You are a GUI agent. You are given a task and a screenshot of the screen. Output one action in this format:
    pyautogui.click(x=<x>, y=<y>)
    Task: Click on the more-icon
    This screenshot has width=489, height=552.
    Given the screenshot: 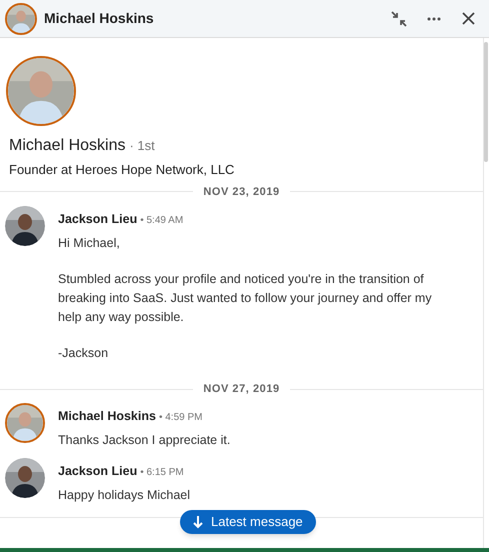 What is the action you would take?
    pyautogui.click(x=434, y=18)
    